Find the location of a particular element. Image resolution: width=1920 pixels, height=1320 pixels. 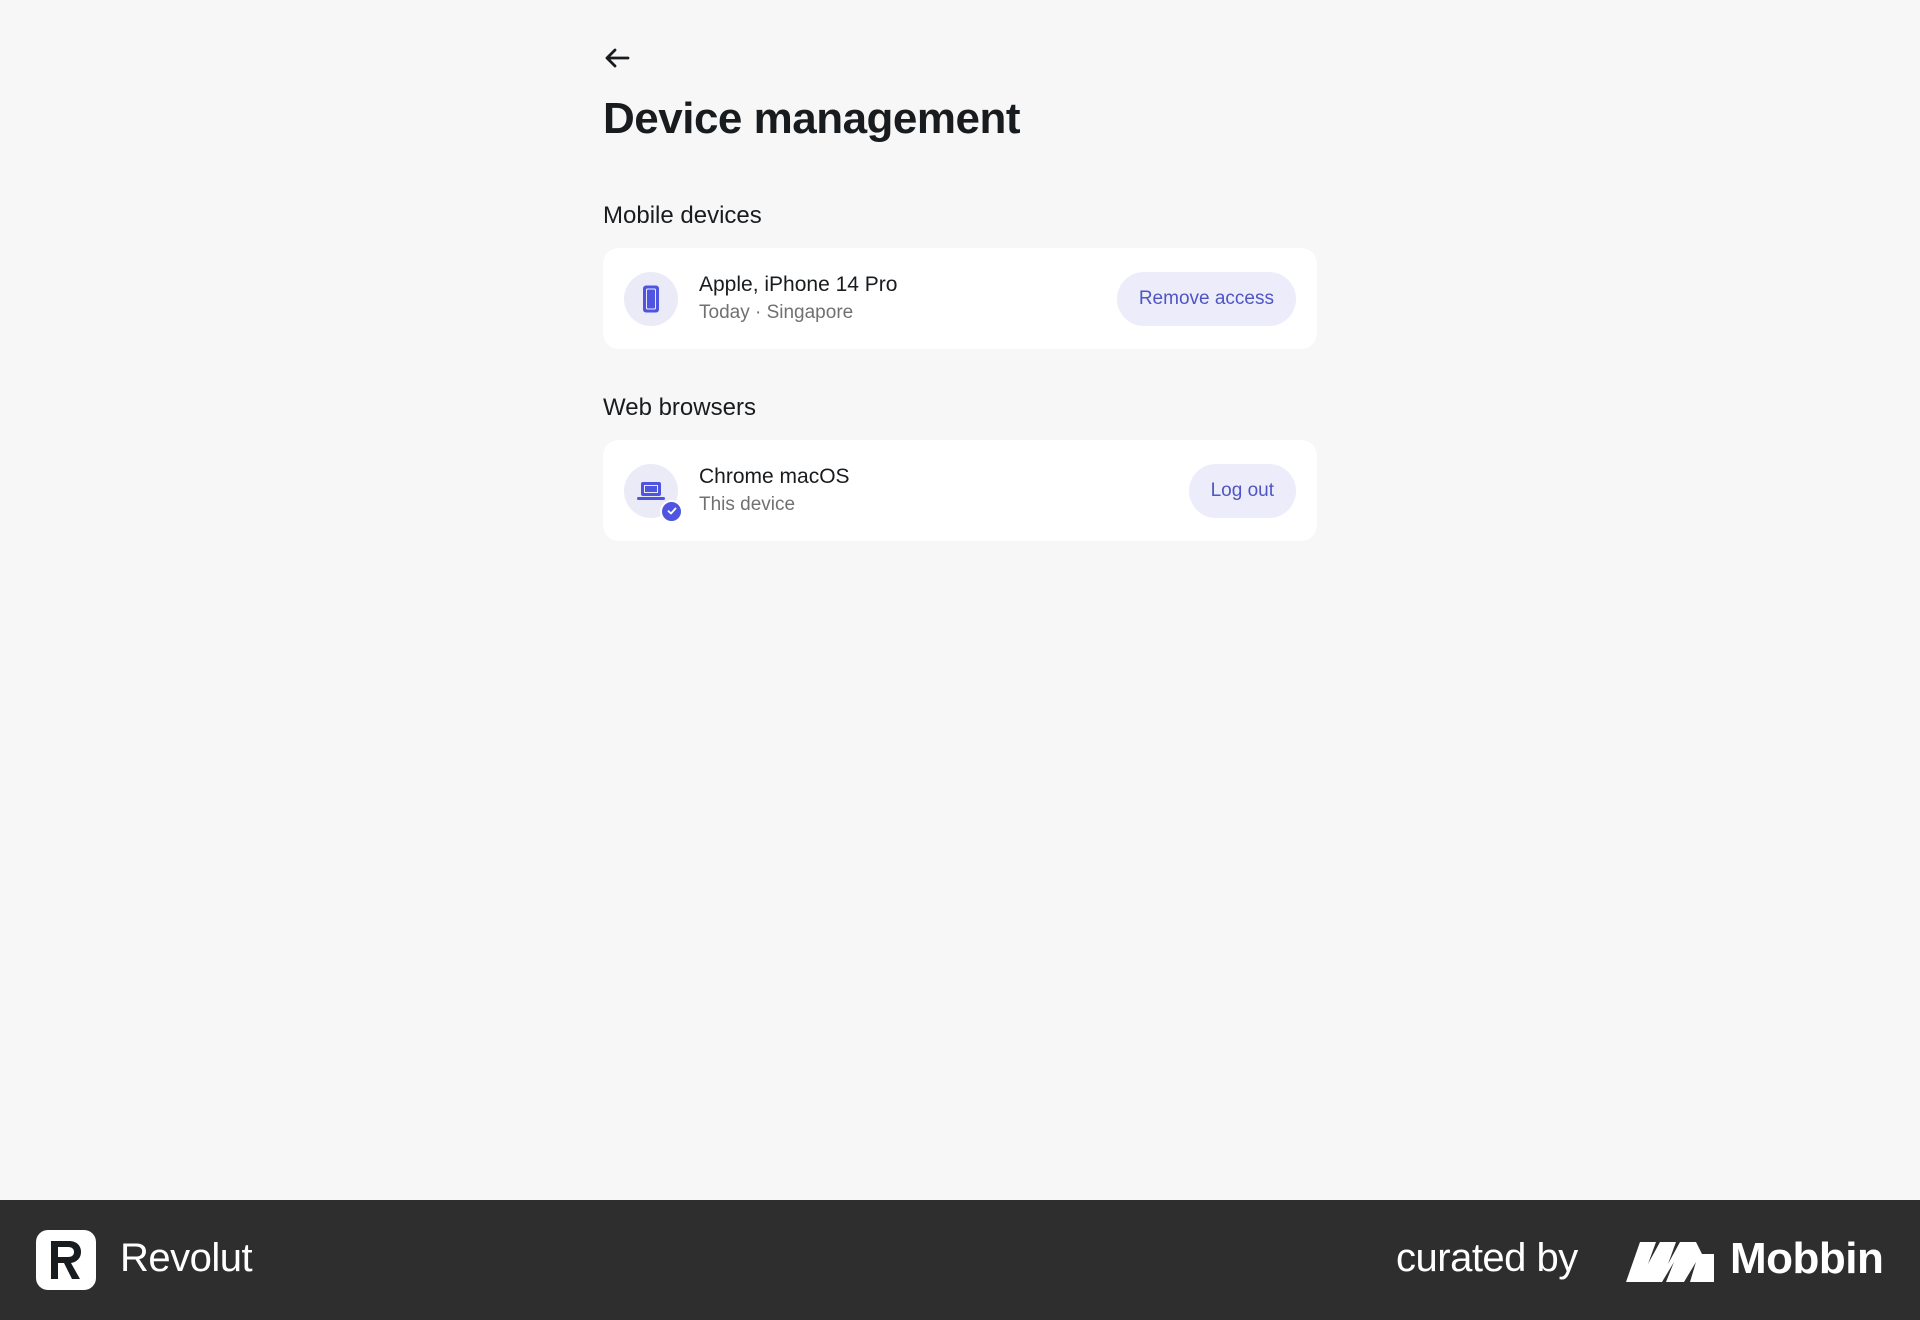

check-badge-icon is located at coordinates (671, 511).